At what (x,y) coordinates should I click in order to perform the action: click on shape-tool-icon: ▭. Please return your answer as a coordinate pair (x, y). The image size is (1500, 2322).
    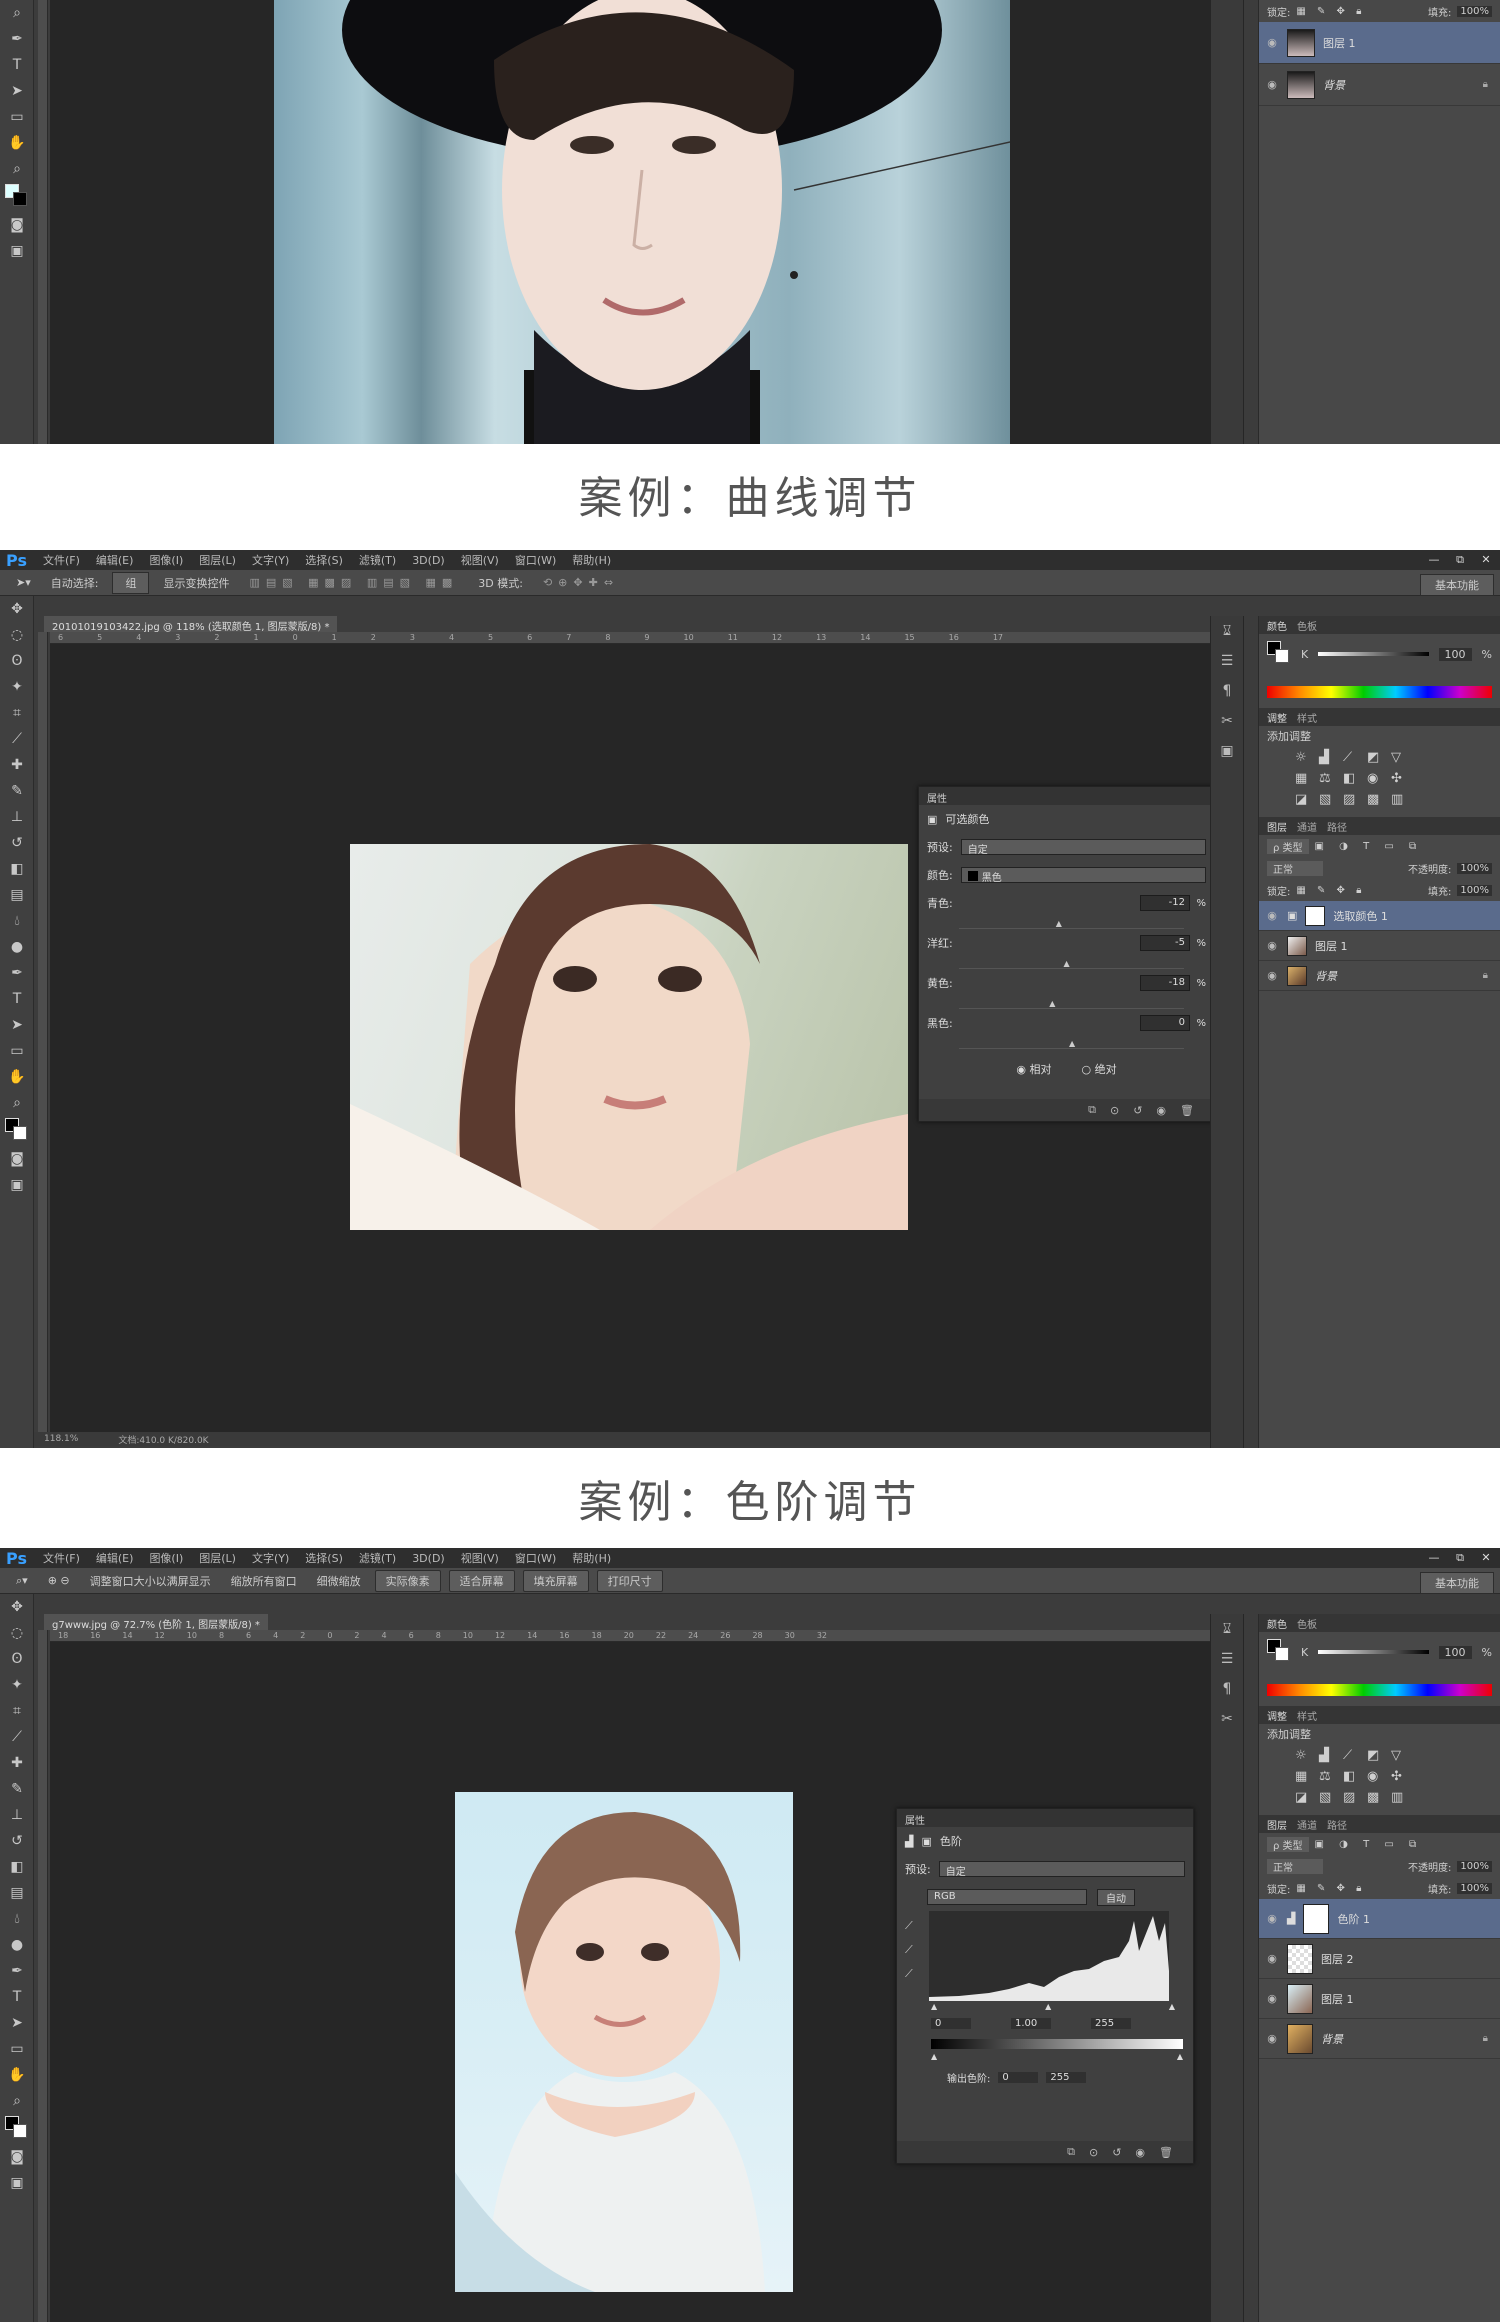
    Looking at the image, I should click on (17, 2049).